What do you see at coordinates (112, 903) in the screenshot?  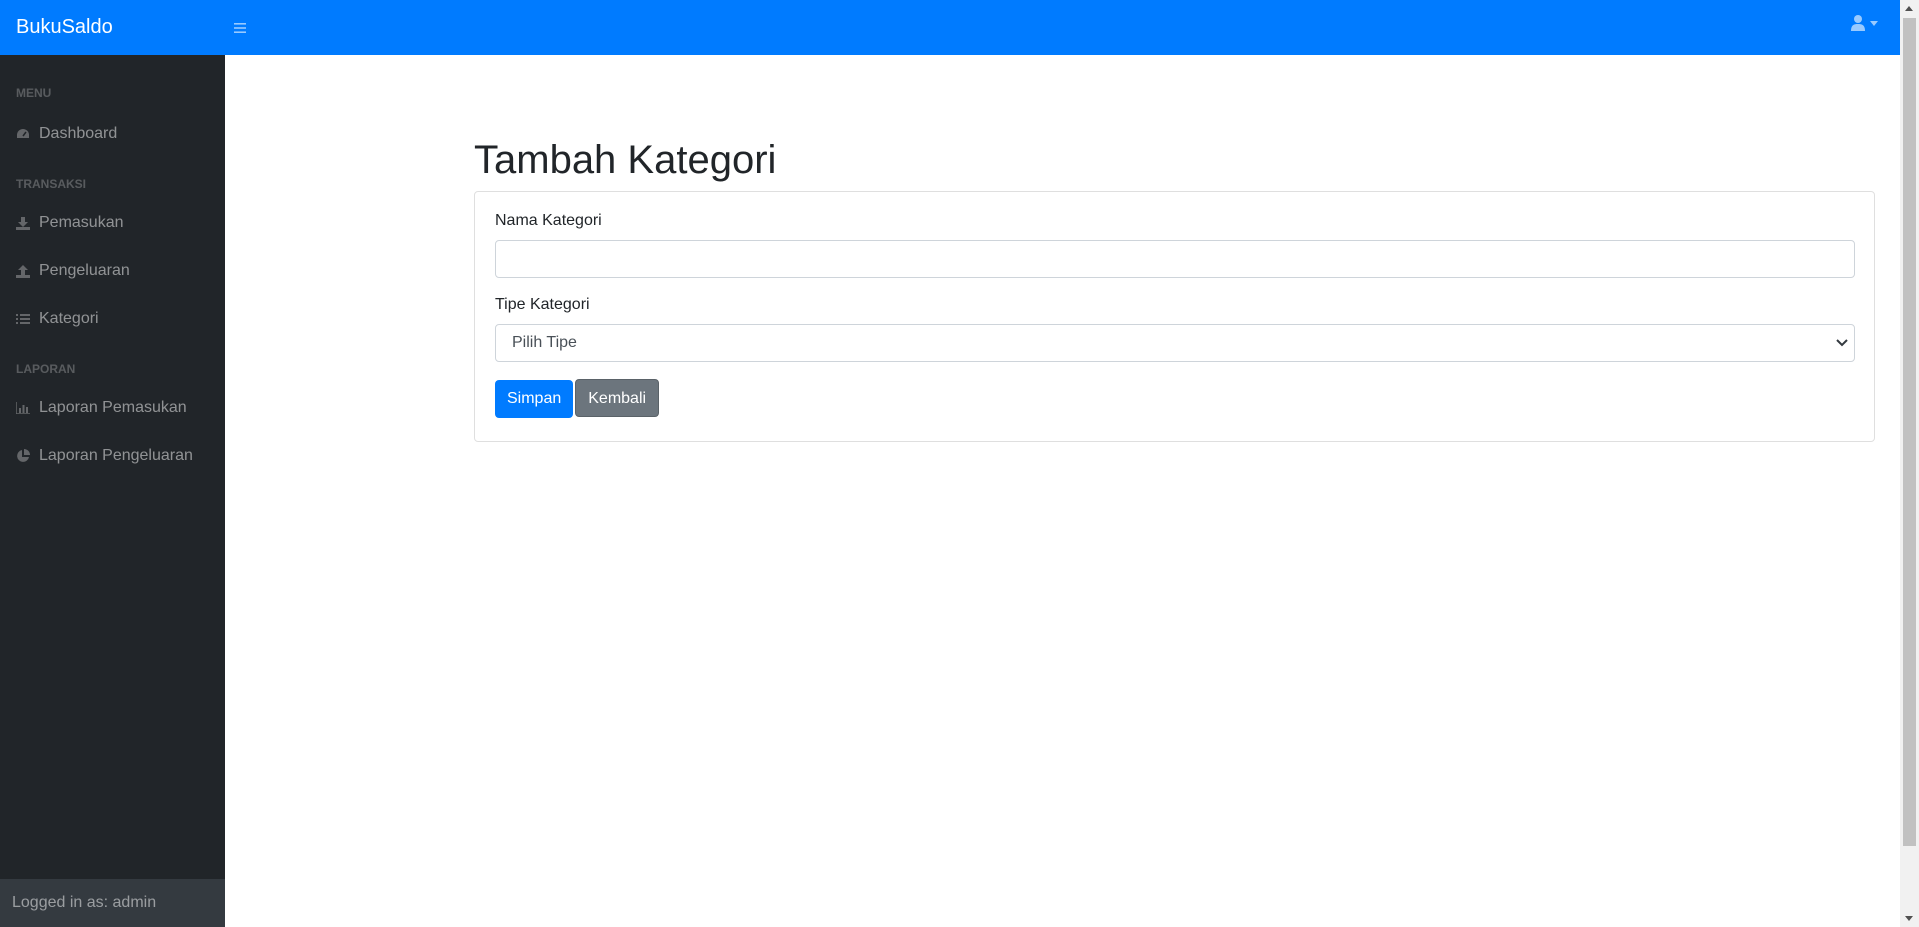 I see `sidebar-footer: Logged in as: admin` at bounding box center [112, 903].